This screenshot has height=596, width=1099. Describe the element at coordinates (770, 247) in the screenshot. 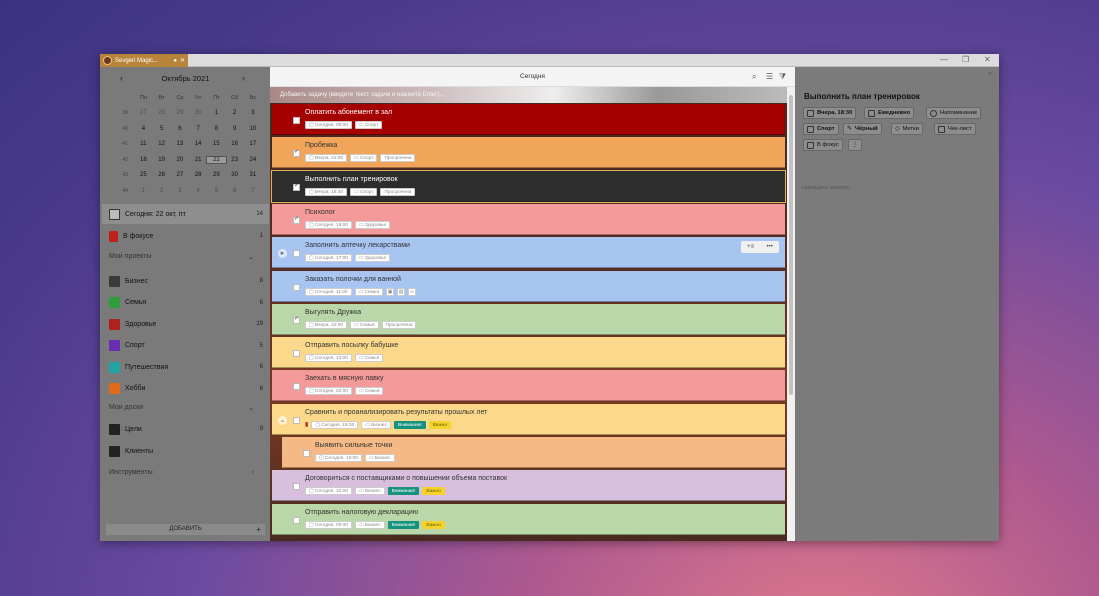

I see `more-icon: •••` at that location.